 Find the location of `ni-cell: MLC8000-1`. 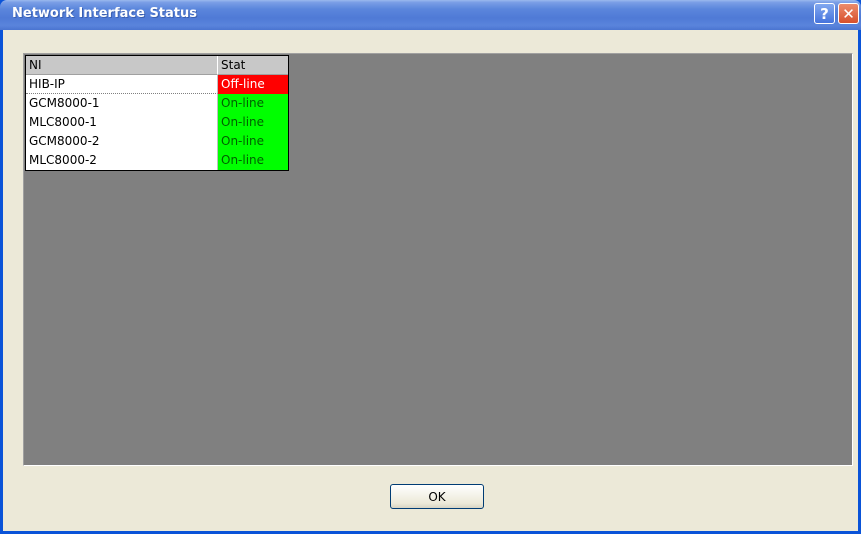

ni-cell: MLC8000-1 is located at coordinates (122, 122).